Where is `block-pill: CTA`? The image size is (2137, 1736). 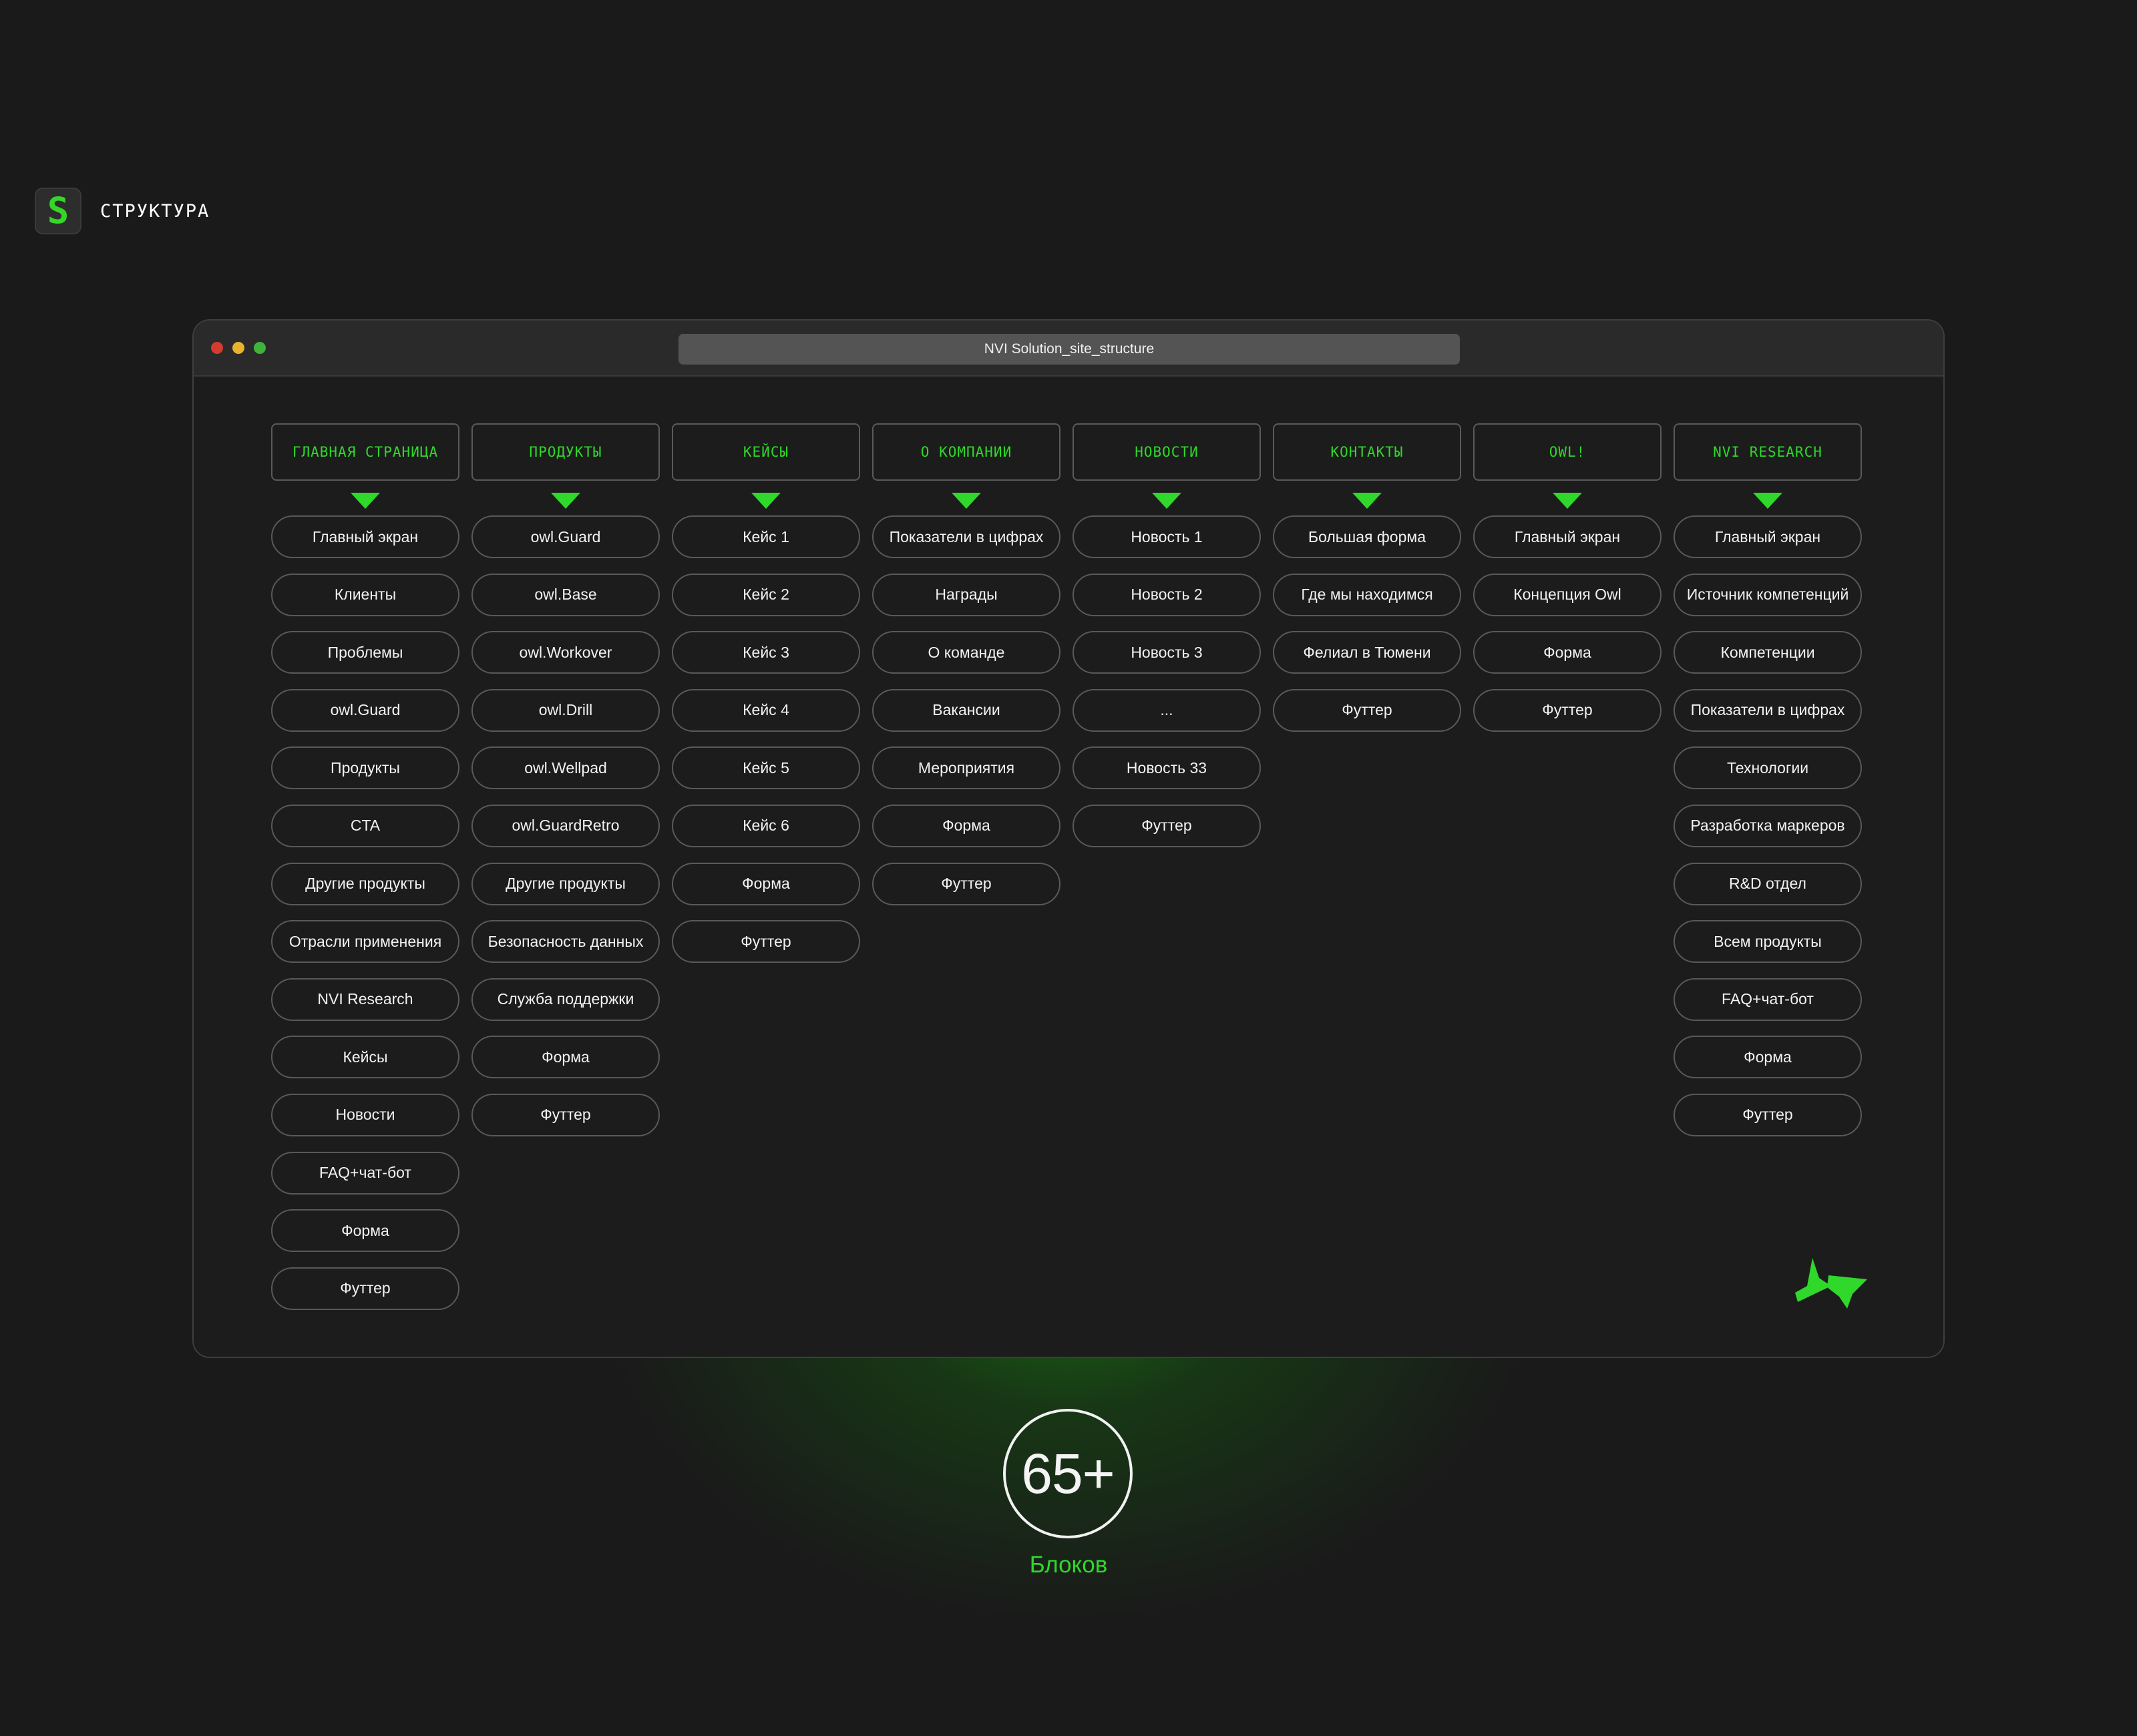
block-pill: CTA is located at coordinates (365, 825).